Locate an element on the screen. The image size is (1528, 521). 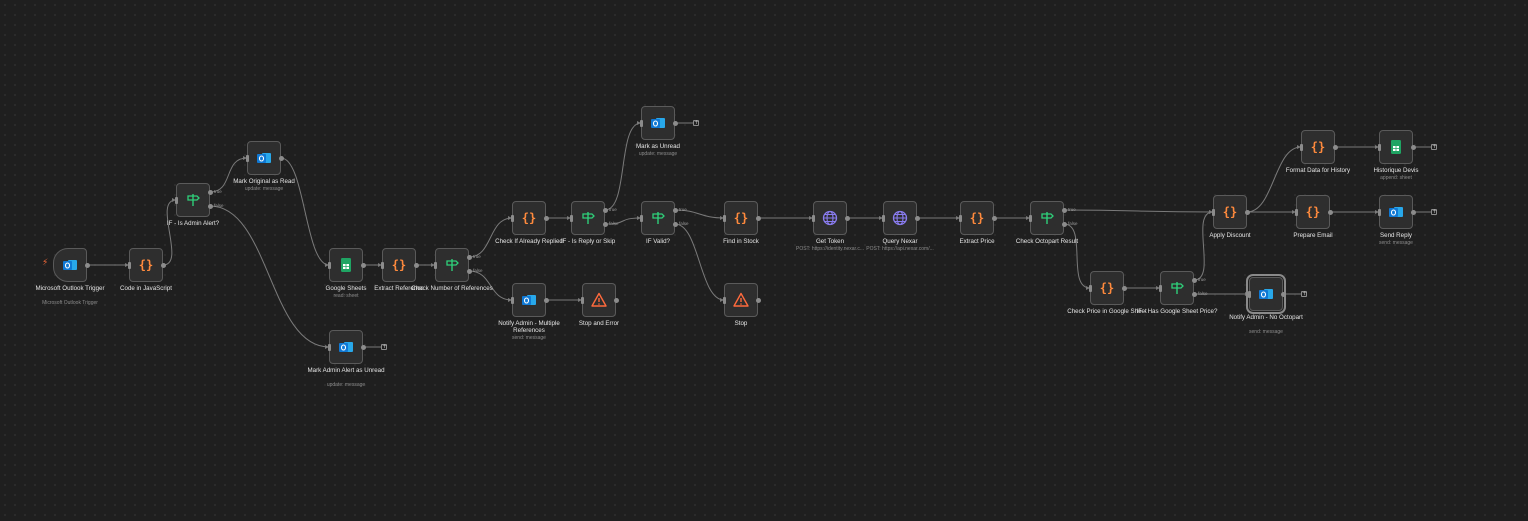
node-mark-unread is located at coordinates (658, 123).